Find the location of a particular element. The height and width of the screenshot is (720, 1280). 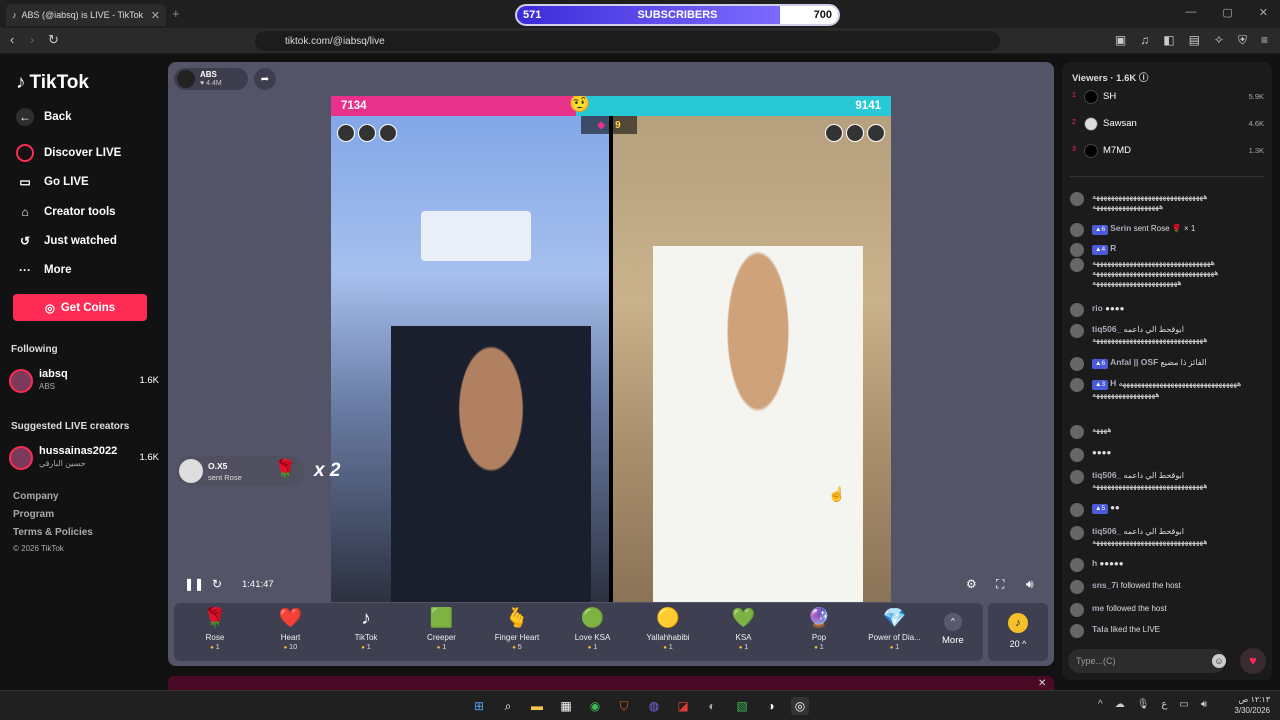

store-icon: ▦ is located at coordinates (566, 706).